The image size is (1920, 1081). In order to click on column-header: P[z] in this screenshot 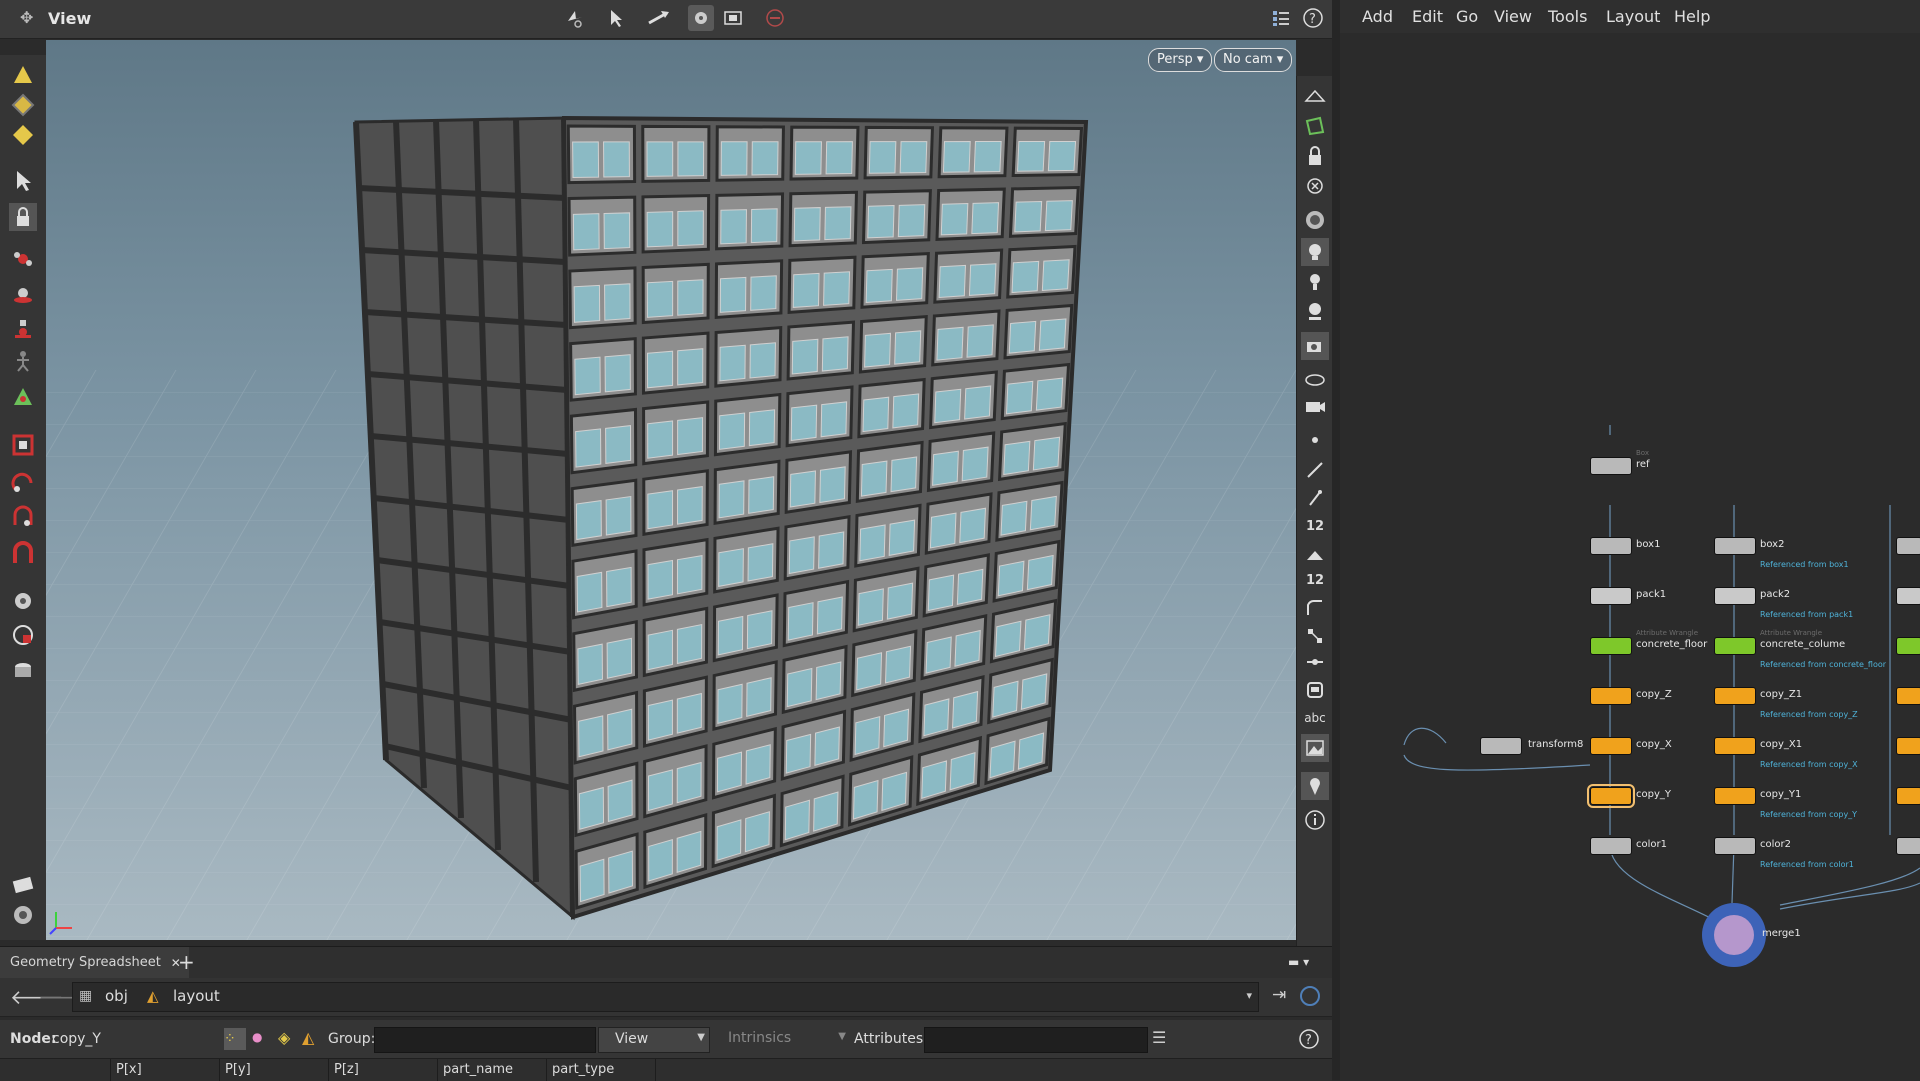, I will do `click(383, 1070)`.